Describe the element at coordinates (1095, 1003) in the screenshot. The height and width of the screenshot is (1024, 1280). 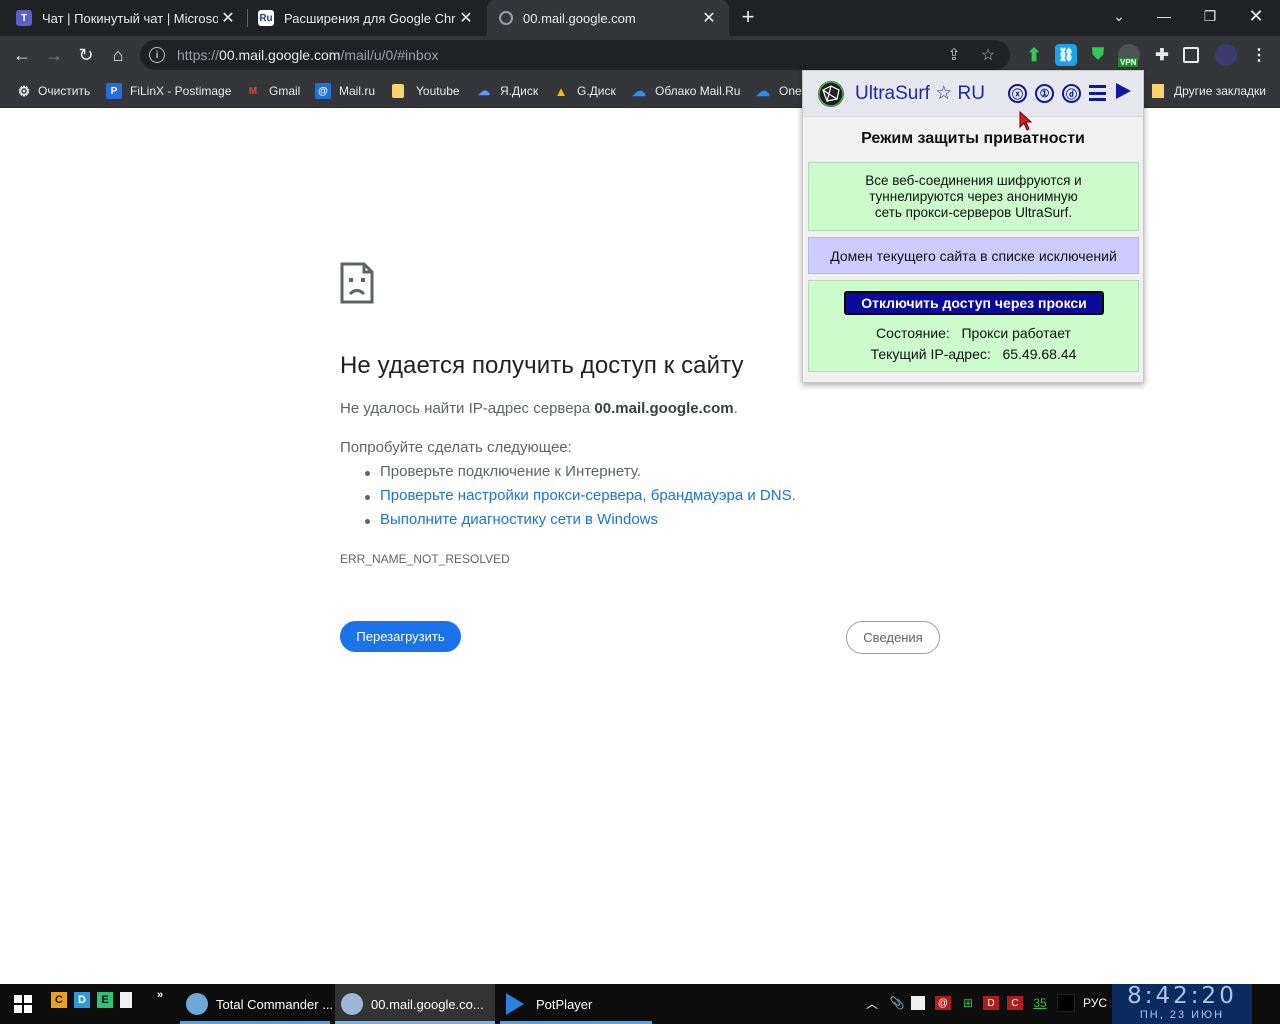
I see `language-indicator: РУС` at that location.